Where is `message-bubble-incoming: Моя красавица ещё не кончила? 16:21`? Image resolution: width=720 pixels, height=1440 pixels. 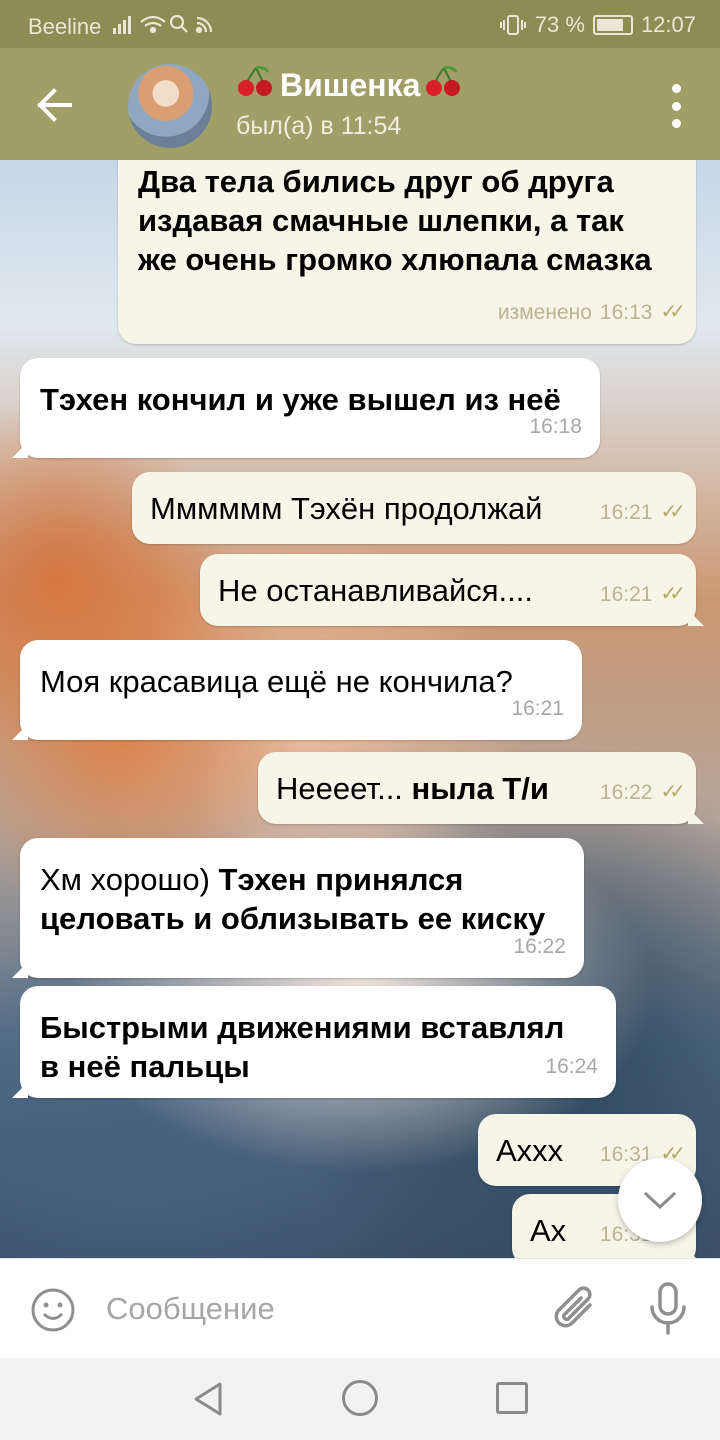 message-bubble-incoming: Моя красавица ещё не кончила? 16:21 is located at coordinates (301, 690).